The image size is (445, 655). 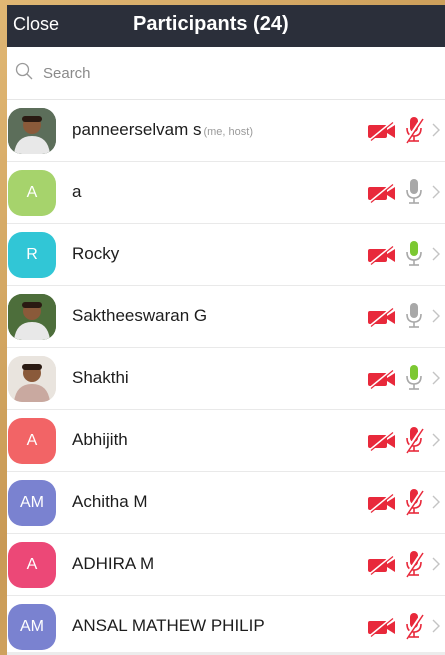 I want to click on participant-row: Saktheeswaran G, so click(x=226, y=317).